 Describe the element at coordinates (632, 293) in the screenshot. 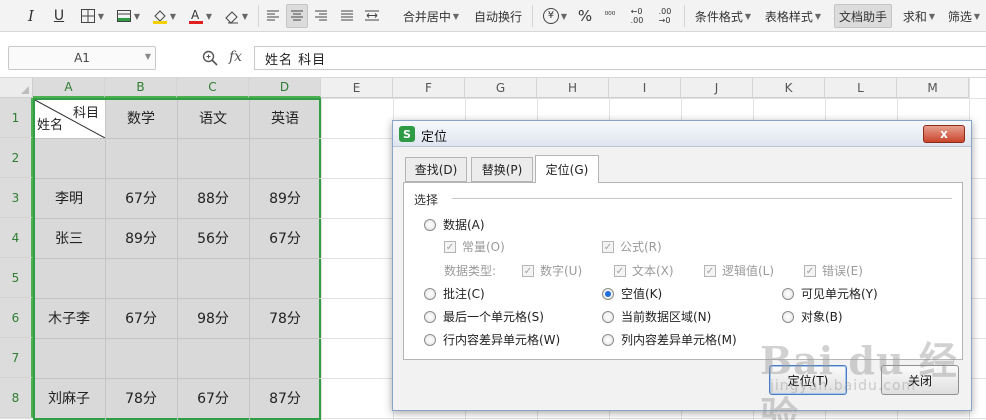

I see `radio-blank: 空值(K)` at that location.